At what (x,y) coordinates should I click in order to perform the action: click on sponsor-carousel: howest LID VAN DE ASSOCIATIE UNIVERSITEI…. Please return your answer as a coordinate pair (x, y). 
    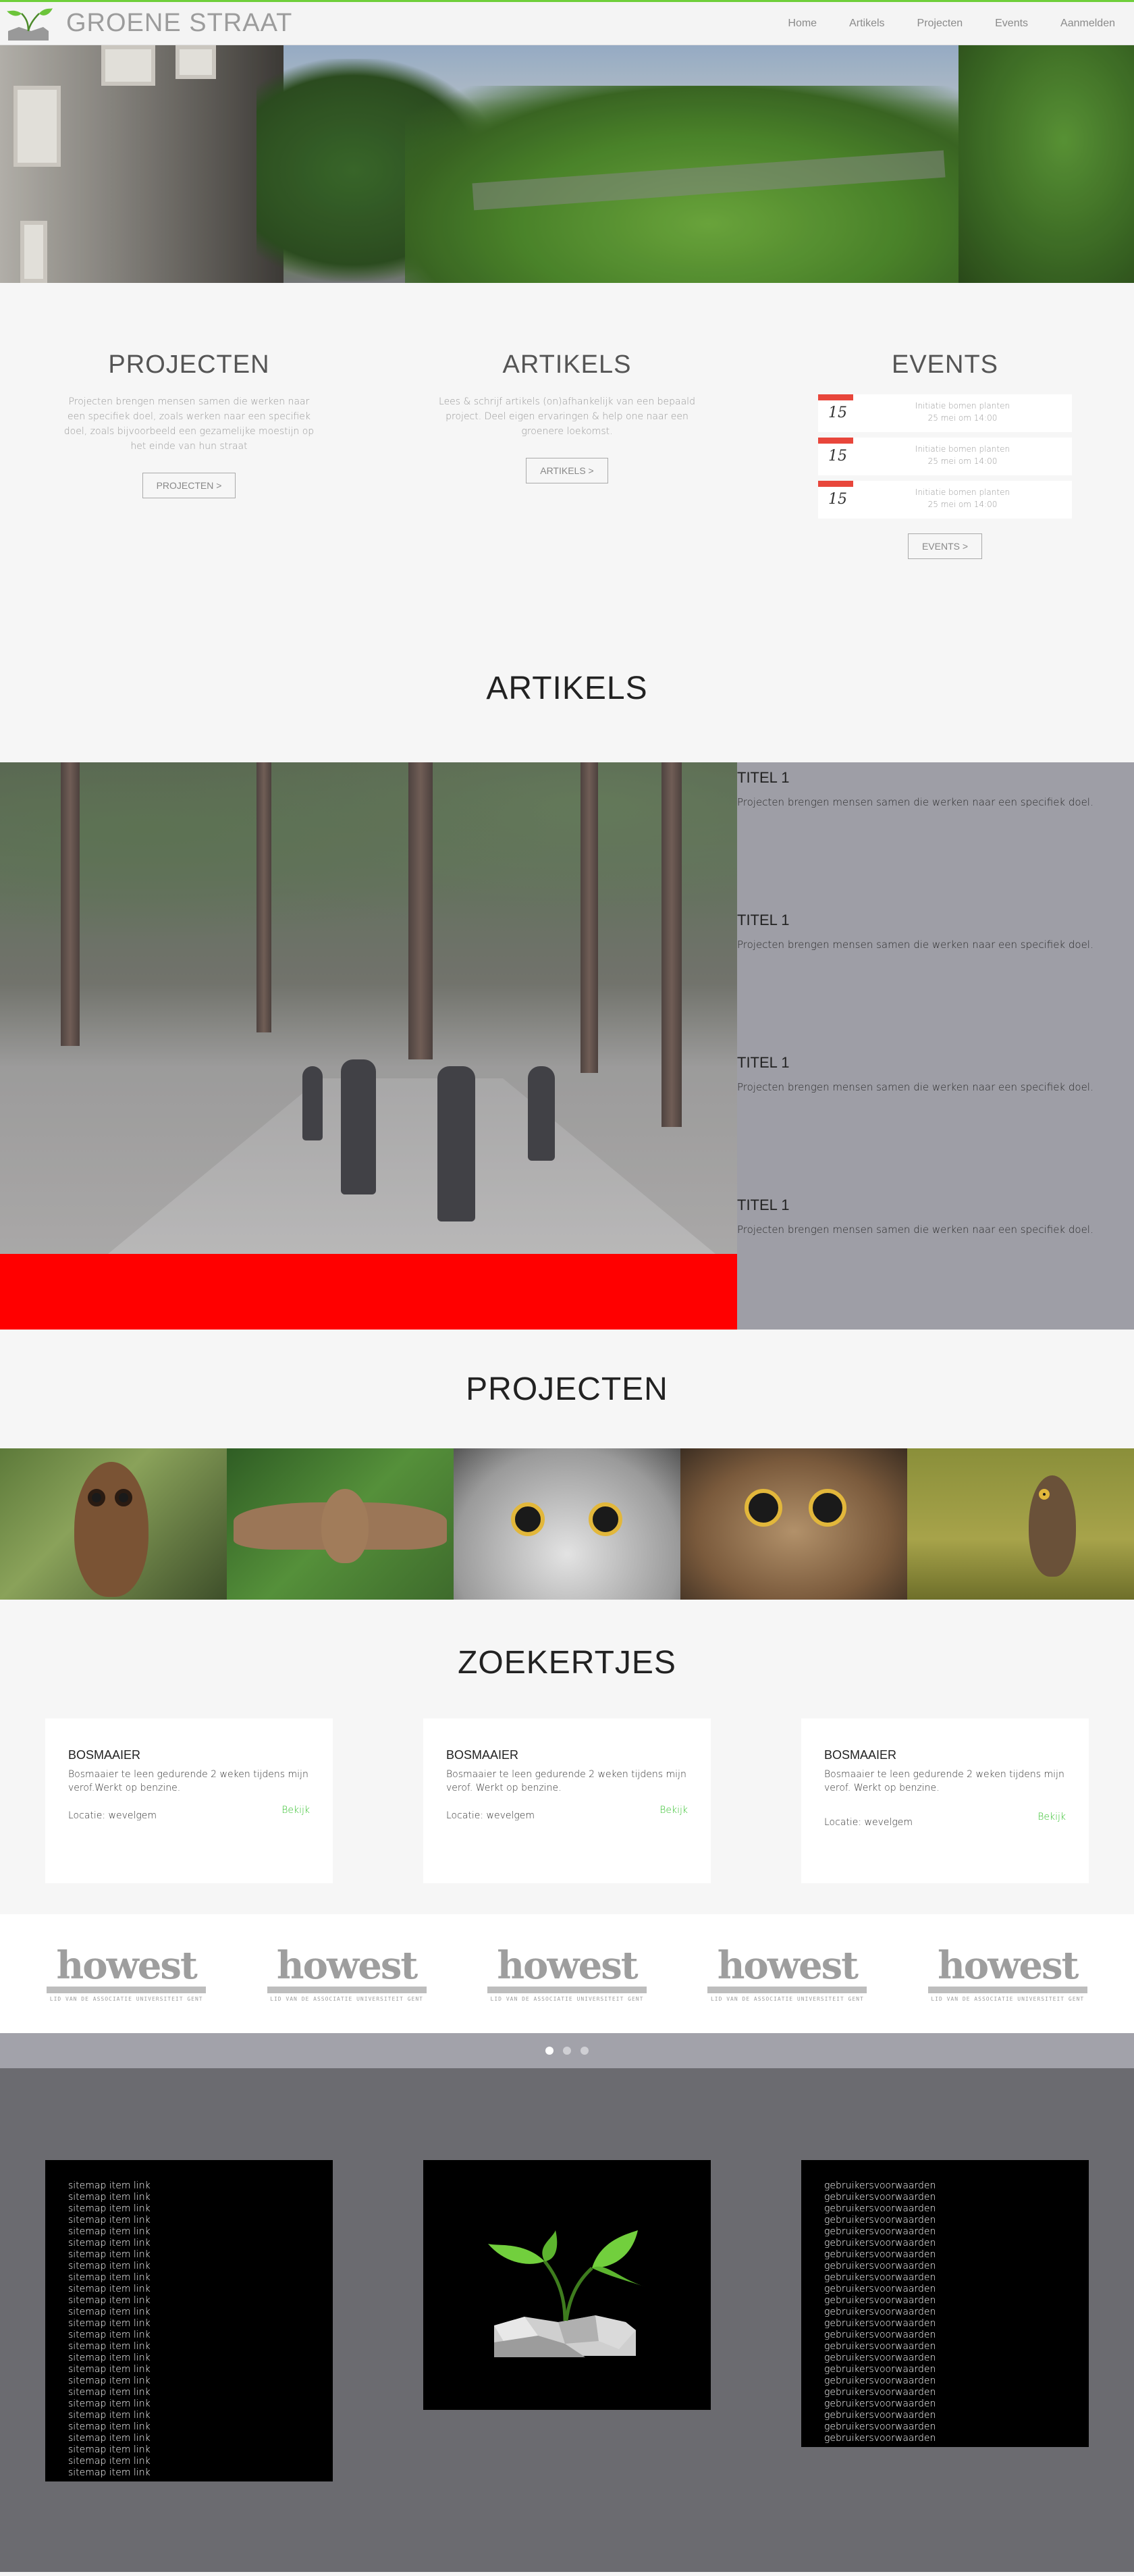
    Looking at the image, I should click on (567, 1974).